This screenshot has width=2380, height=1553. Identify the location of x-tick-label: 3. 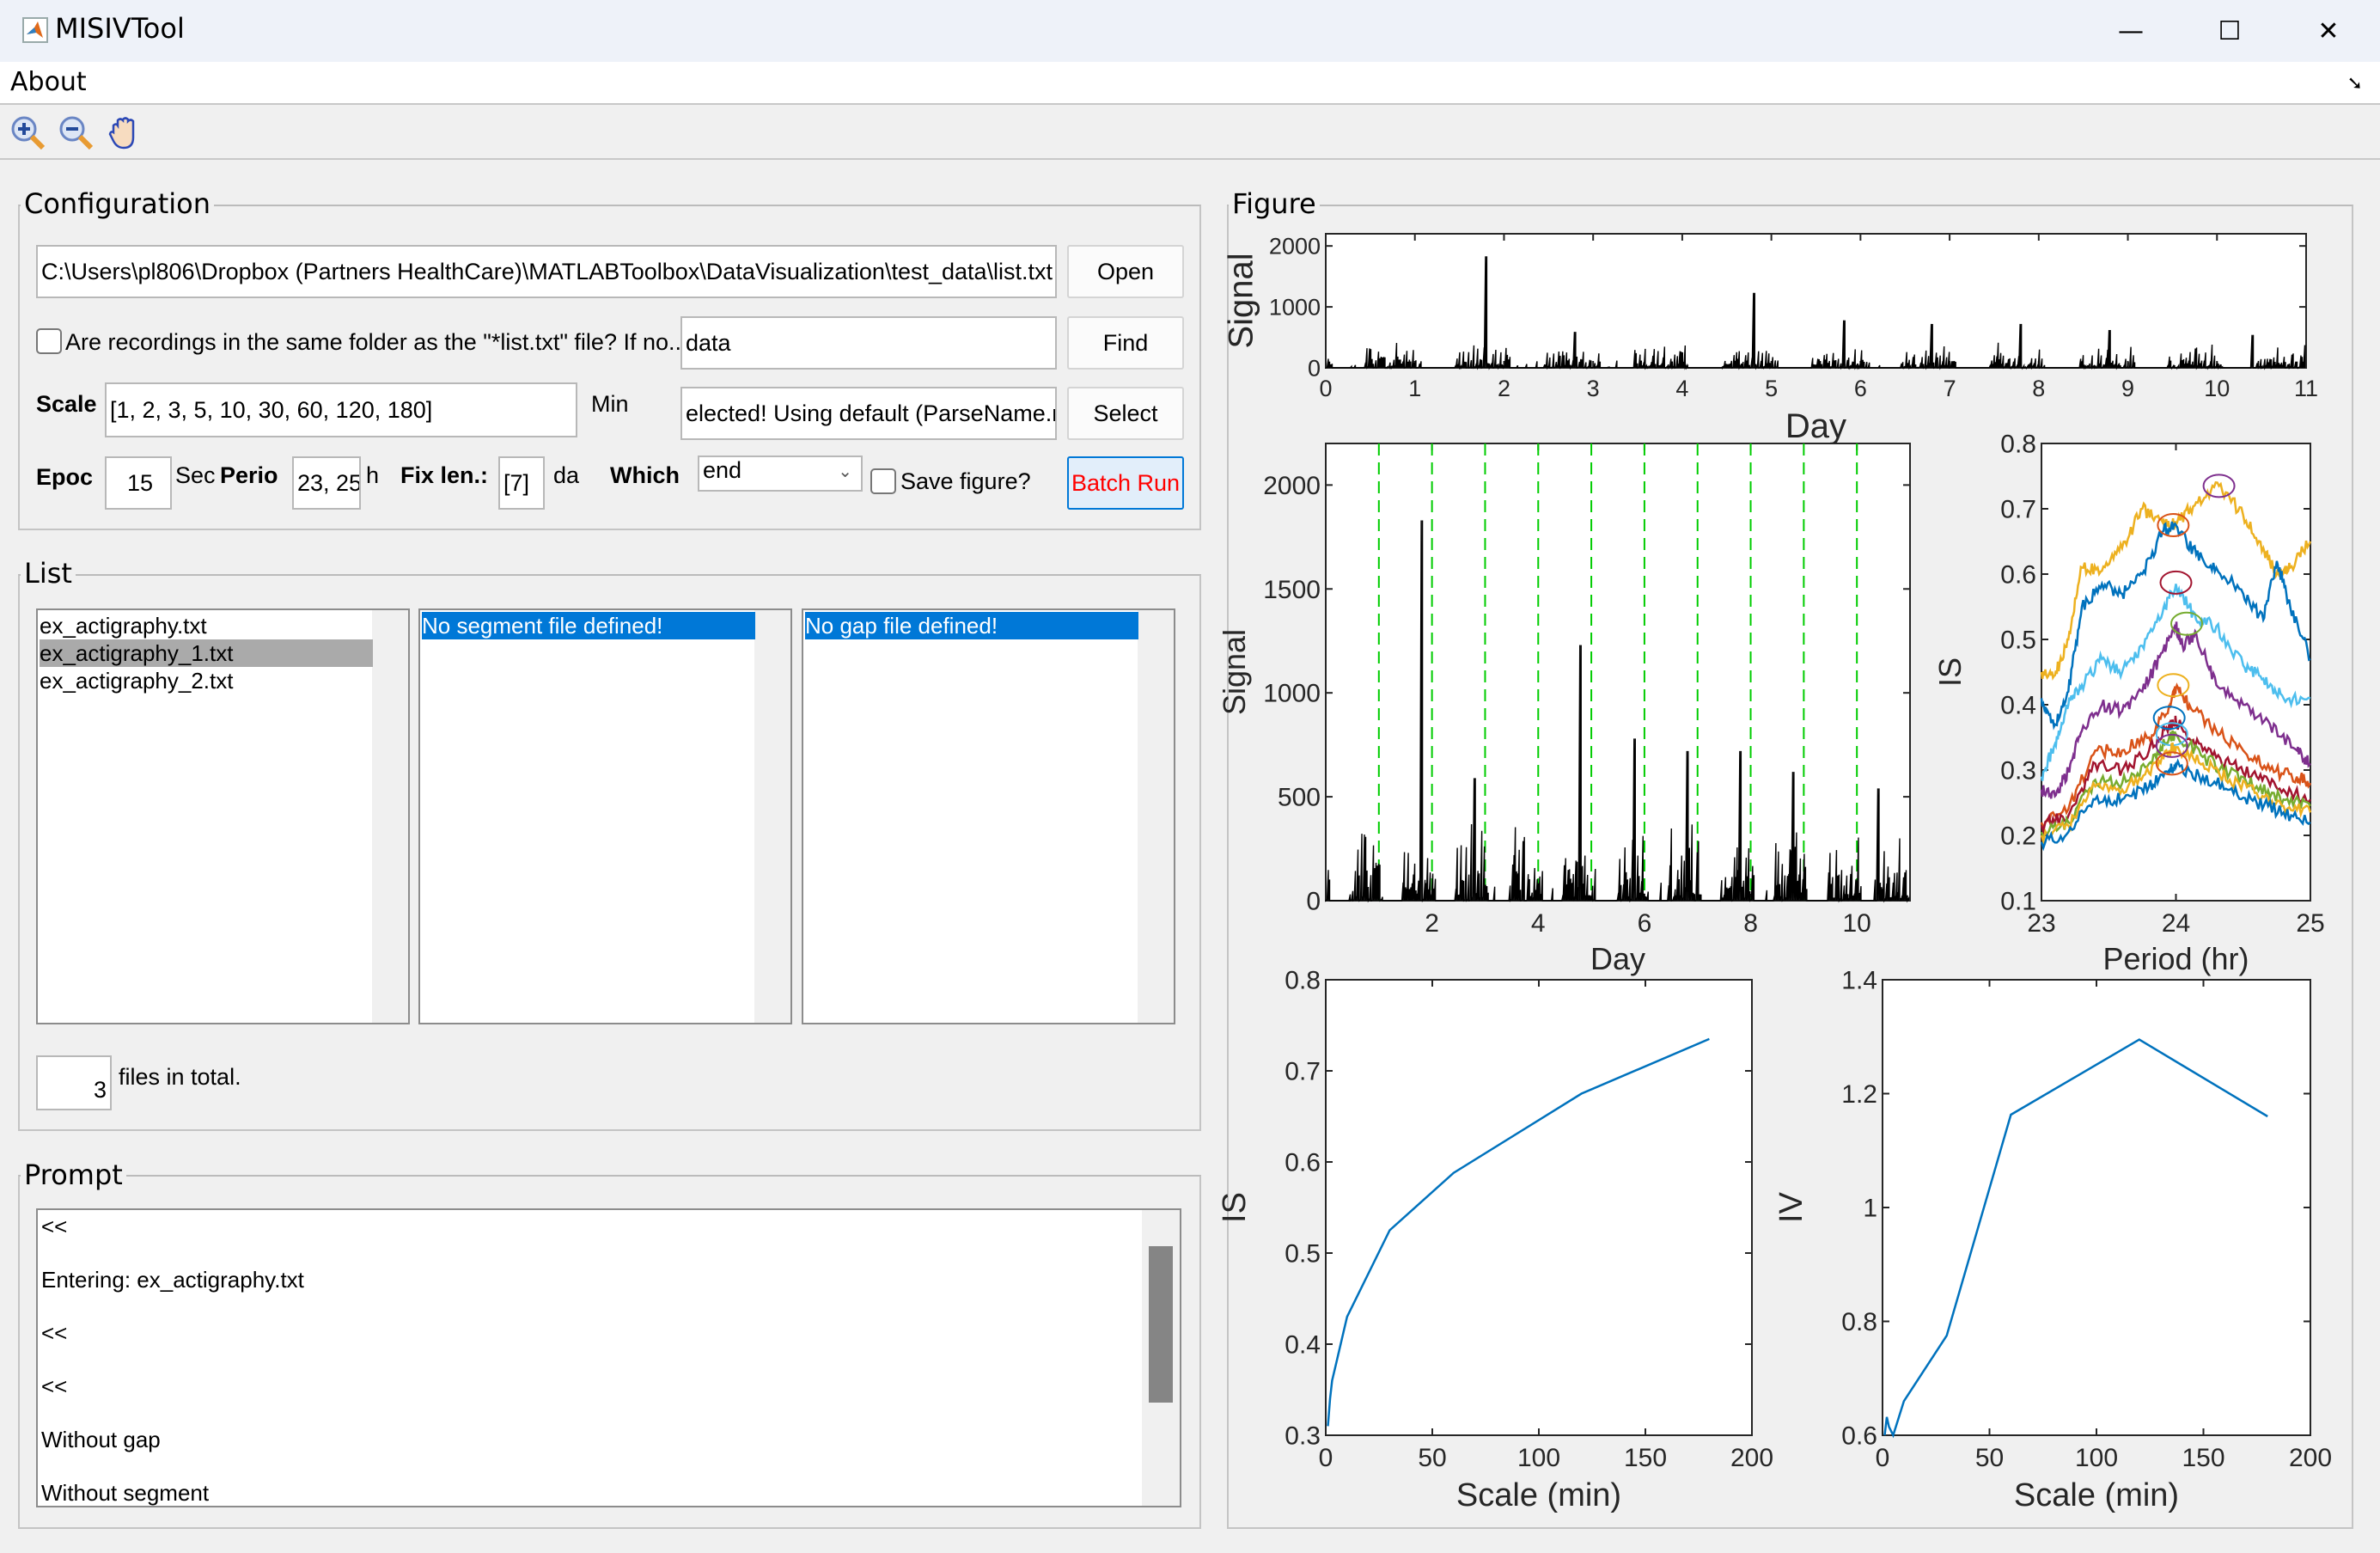
(1594, 388).